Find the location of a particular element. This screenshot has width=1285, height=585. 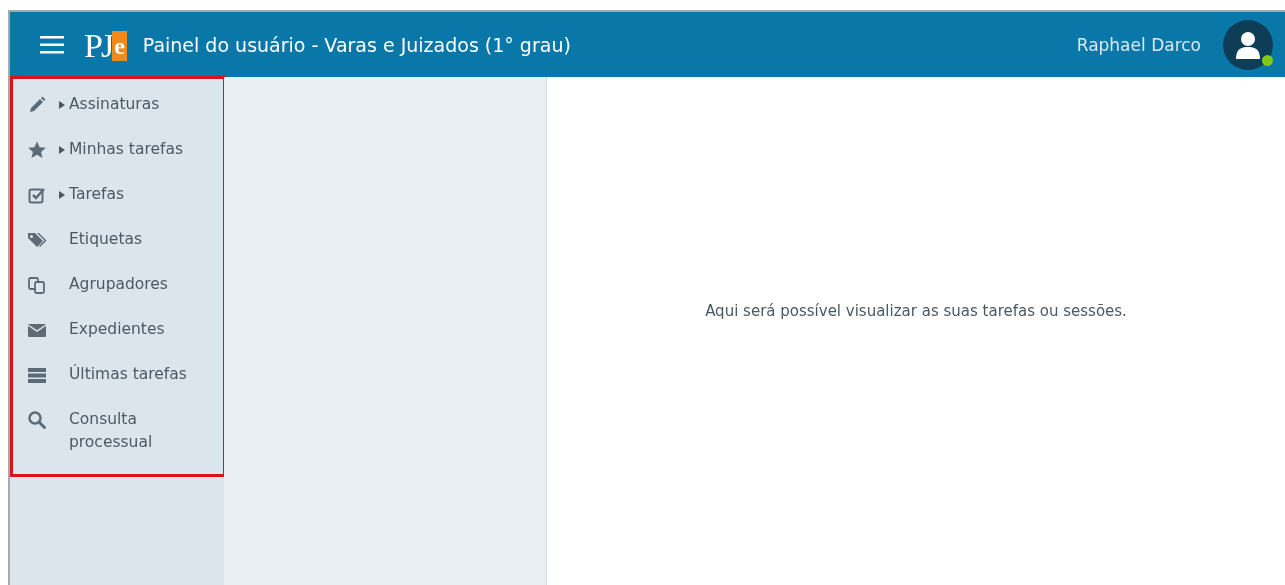

page-title: Painel do usuário - Varas e Juizados (1° grau) is located at coordinates (357, 44).